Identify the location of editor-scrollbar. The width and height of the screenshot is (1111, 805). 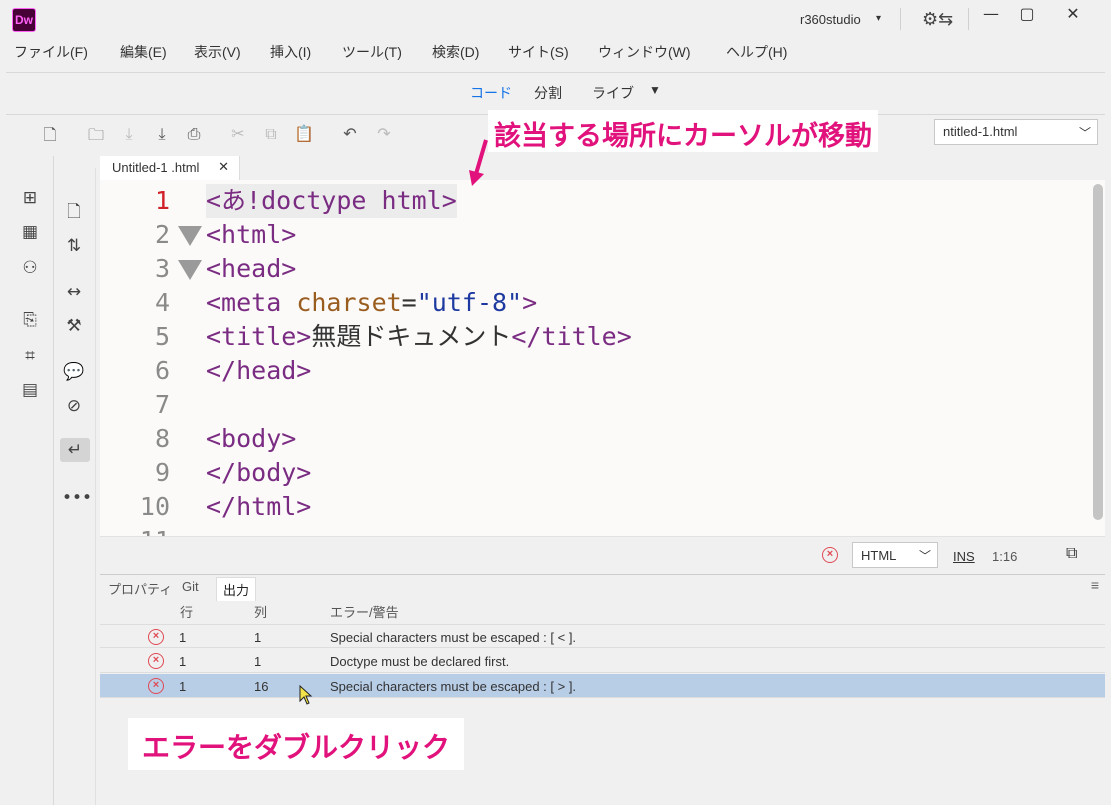
(1098, 352).